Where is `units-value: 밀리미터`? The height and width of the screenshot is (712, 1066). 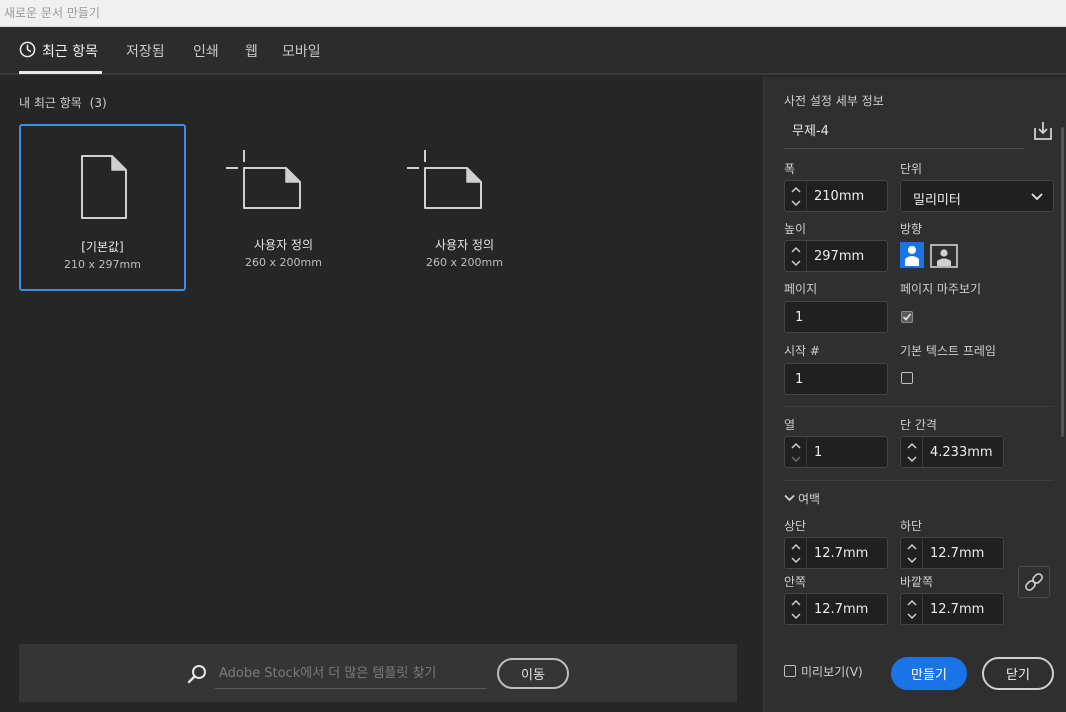 units-value: 밀리미터 is located at coordinates (937, 200).